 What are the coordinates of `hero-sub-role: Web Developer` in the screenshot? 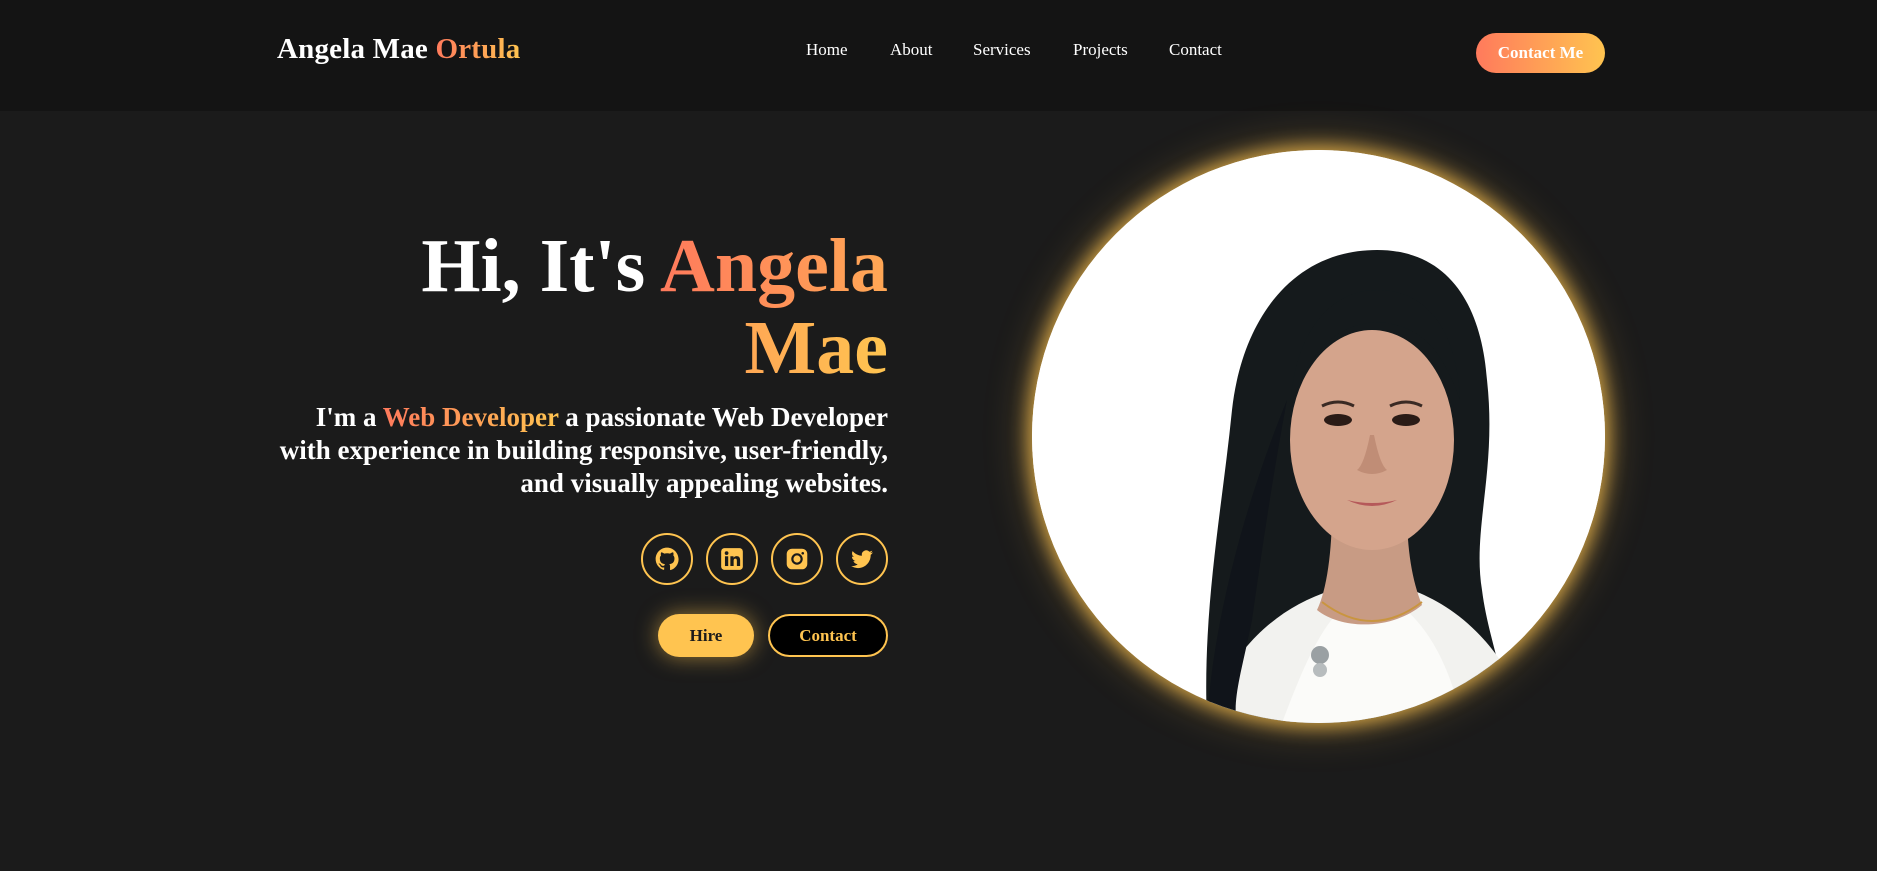 It's located at (470, 417).